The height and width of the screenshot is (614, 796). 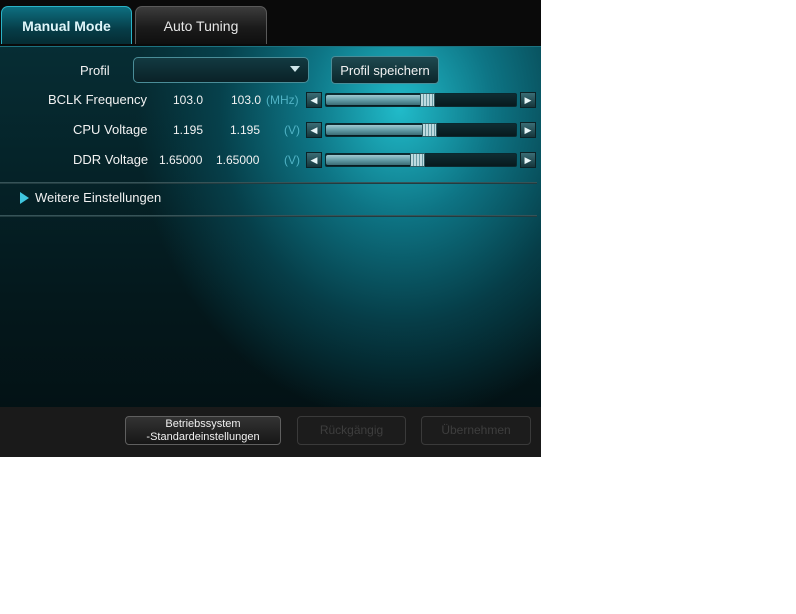 What do you see at coordinates (314, 100) in the screenshot?
I see `bclk-decrease-arrow-icon: ◀` at bounding box center [314, 100].